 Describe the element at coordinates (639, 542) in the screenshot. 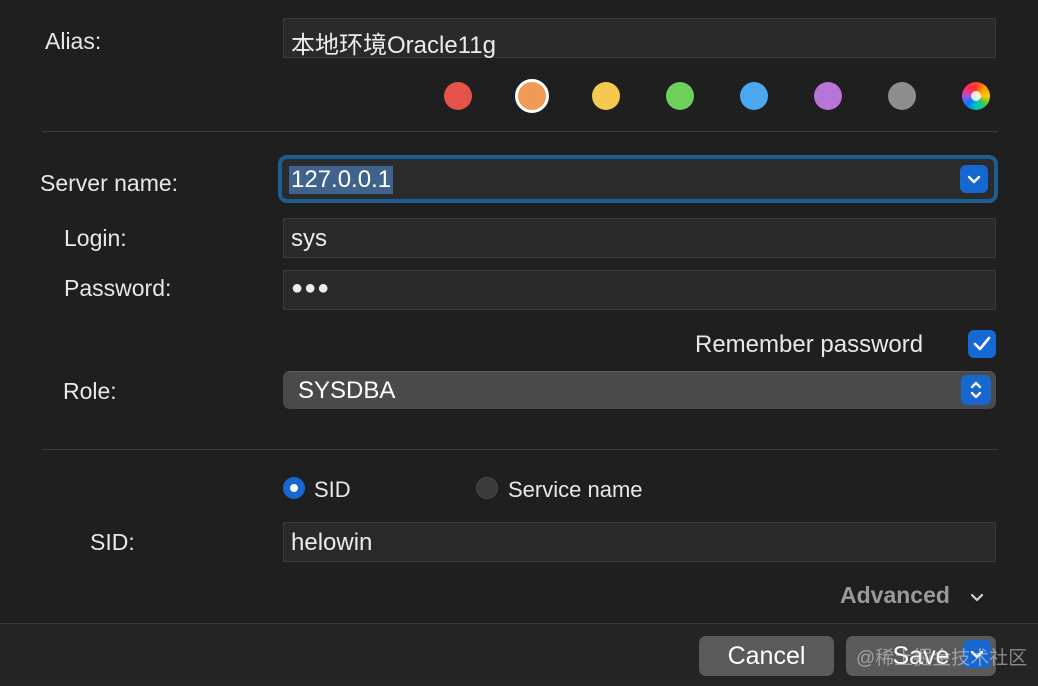

I see `sid-field: helowin` at that location.